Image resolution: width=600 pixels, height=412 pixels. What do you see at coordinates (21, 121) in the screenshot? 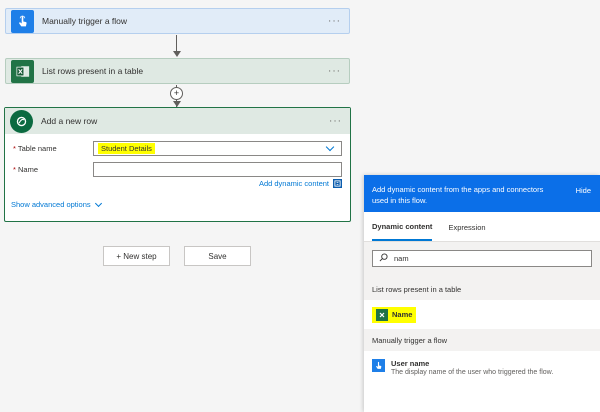
I see `dataverse-icon` at bounding box center [21, 121].